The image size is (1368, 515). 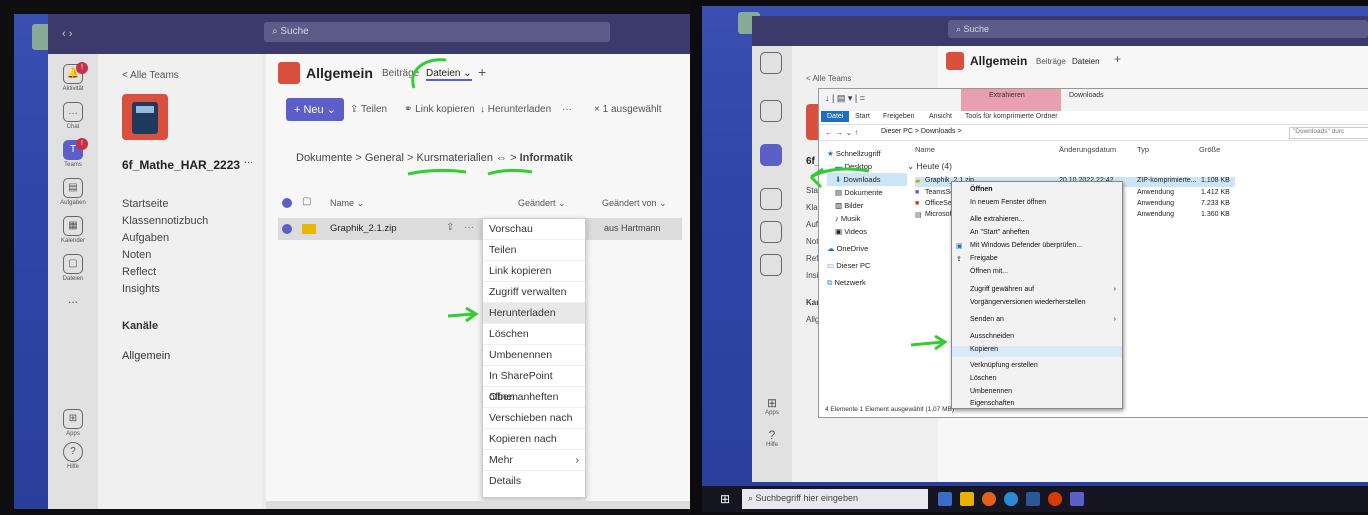 What do you see at coordinates (324, 158) in the screenshot?
I see `breadcrumb-dokumente: Dokumente` at bounding box center [324, 158].